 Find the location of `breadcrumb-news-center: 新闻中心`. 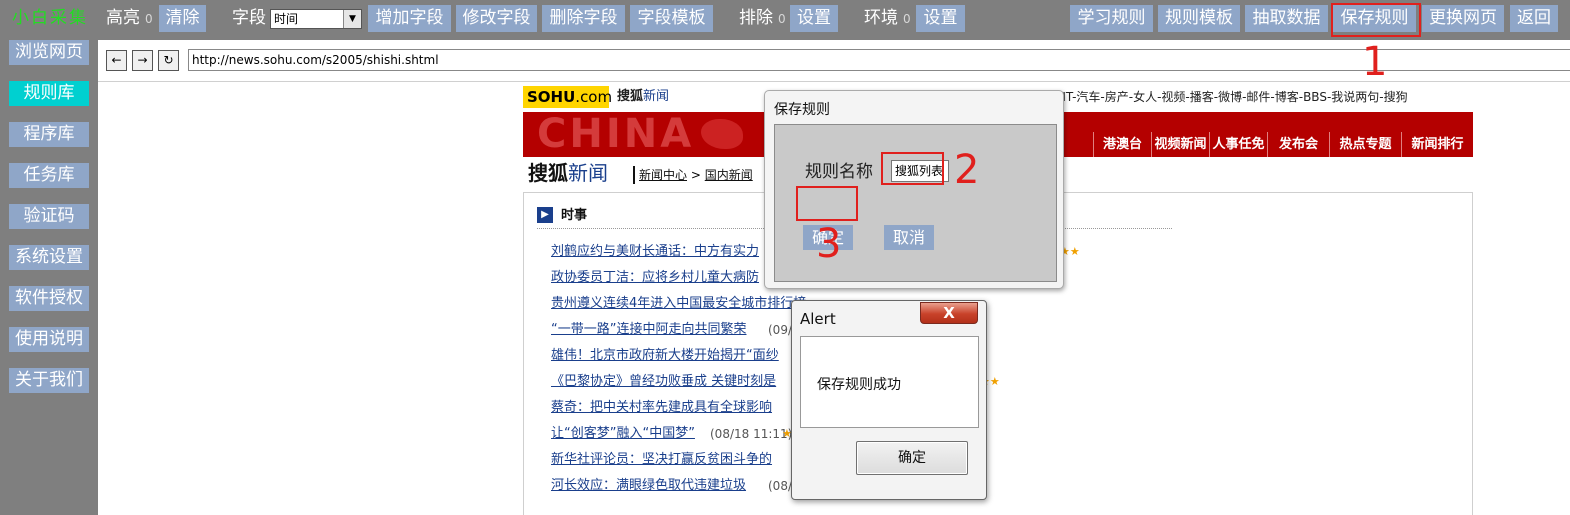

breadcrumb-news-center: 新闻中心 is located at coordinates (663, 175).